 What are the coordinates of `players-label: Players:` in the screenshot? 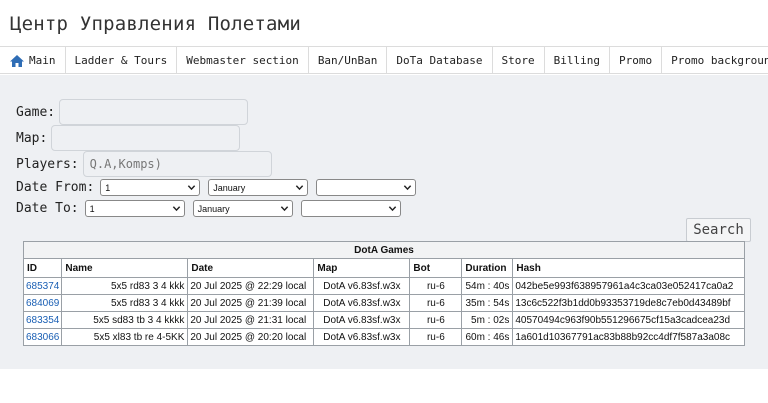 It's located at (47, 164).